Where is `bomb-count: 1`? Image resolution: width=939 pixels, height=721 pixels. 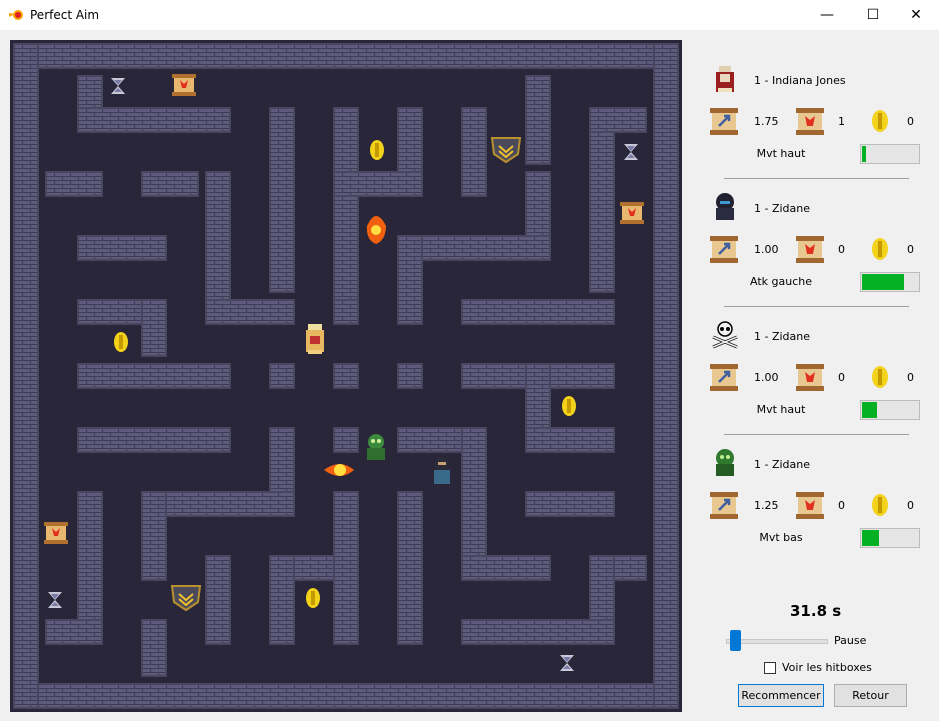
bomb-count: 1 is located at coordinates (841, 121).